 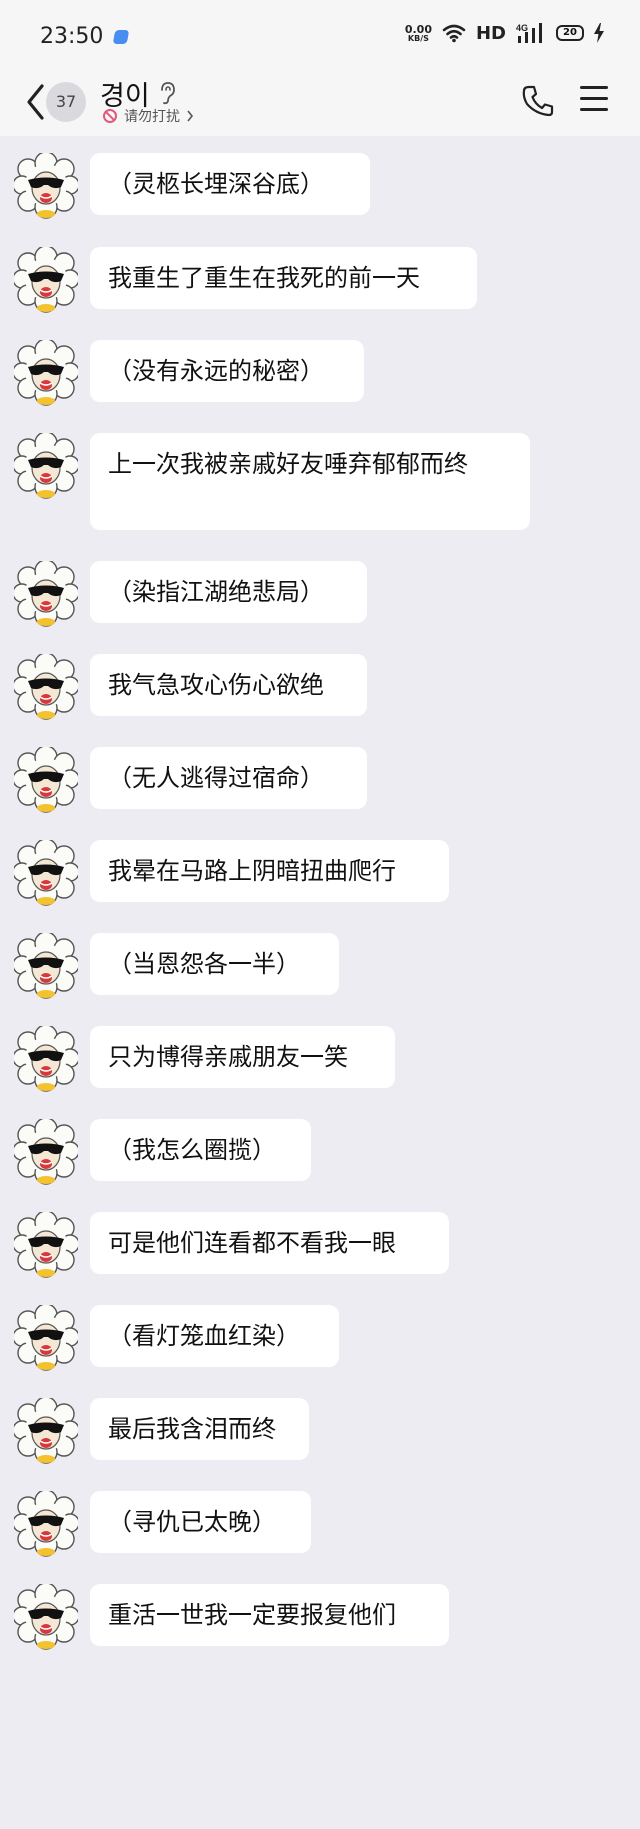 What do you see at coordinates (454, 33) in the screenshot?
I see `wifi-icon` at bounding box center [454, 33].